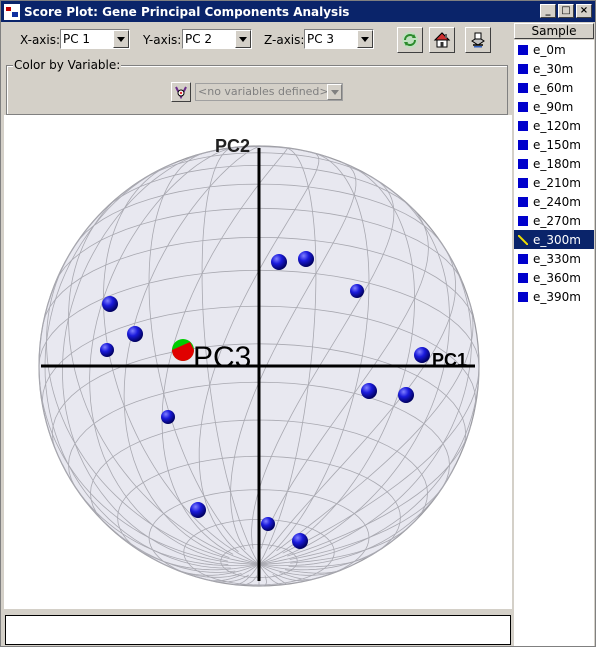 The width and height of the screenshot is (596, 647). I want to click on sample-item: e_120m, so click(554, 125).